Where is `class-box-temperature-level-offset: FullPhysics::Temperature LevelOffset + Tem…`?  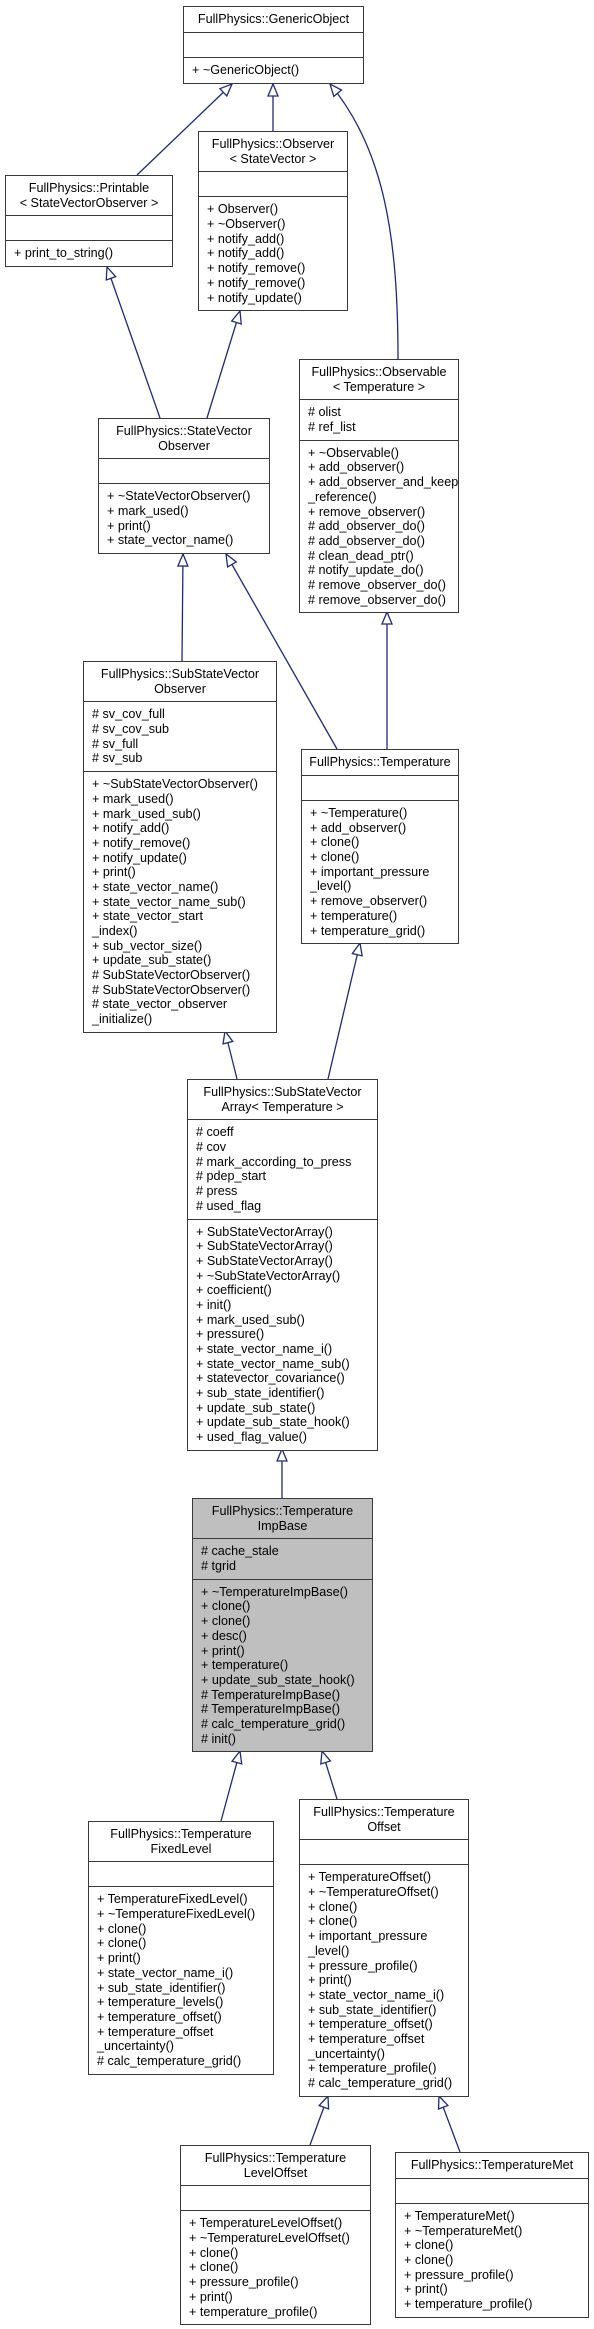 class-box-temperature-level-offset: FullPhysics::Temperature LevelOffset + Tem… is located at coordinates (275, 2235).